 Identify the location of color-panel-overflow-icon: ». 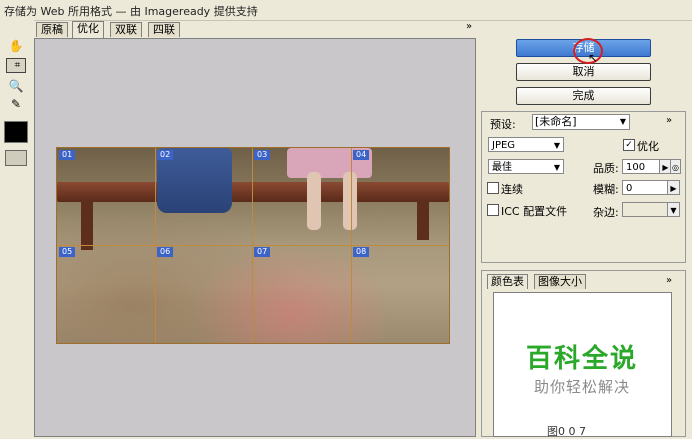
(669, 280).